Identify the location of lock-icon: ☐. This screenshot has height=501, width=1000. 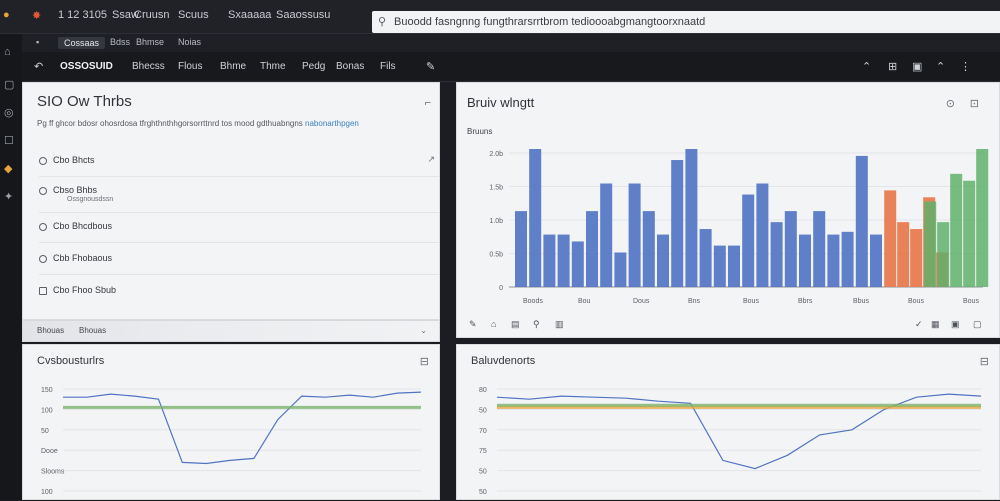
(9, 140).